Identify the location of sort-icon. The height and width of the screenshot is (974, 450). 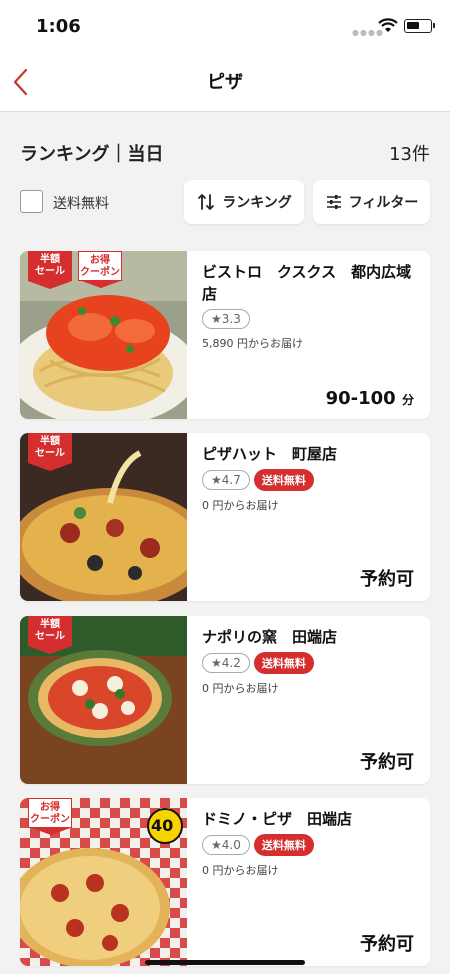
(206, 202).